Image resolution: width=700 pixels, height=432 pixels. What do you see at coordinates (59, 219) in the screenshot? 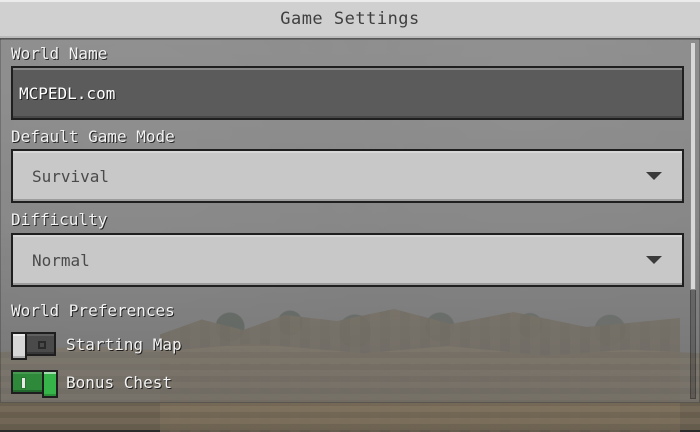
I see `difficulty-label: Difficulty` at bounding box center [59, 219].